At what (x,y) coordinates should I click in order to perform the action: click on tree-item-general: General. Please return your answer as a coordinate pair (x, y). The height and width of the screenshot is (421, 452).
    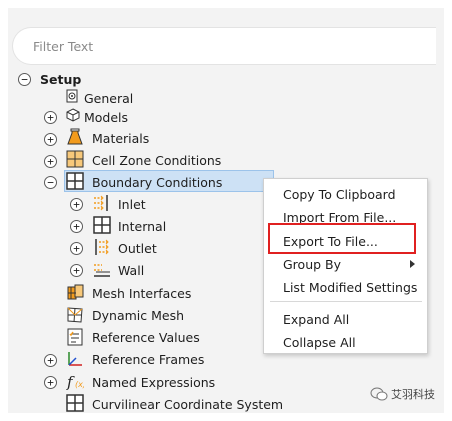
    Looking at the image, I should click on (108, 98).